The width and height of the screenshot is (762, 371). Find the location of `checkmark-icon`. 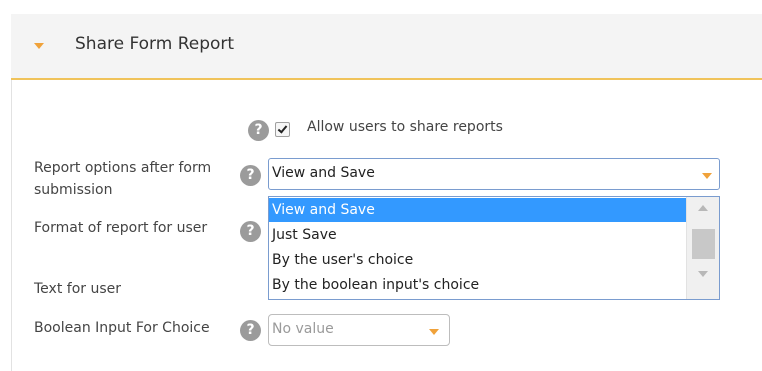

checkmark-icon is located at coordinates (282, 128).